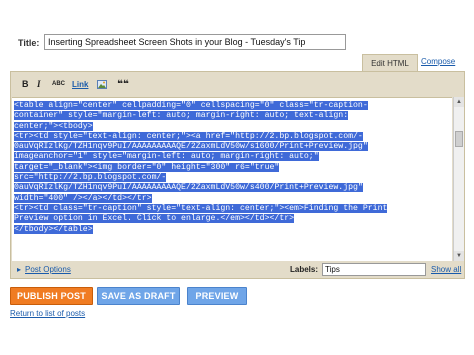  Describe the element at coordinates (19, 269) in the screenshot. I see `triangle-right-icon: ▸` at that location.